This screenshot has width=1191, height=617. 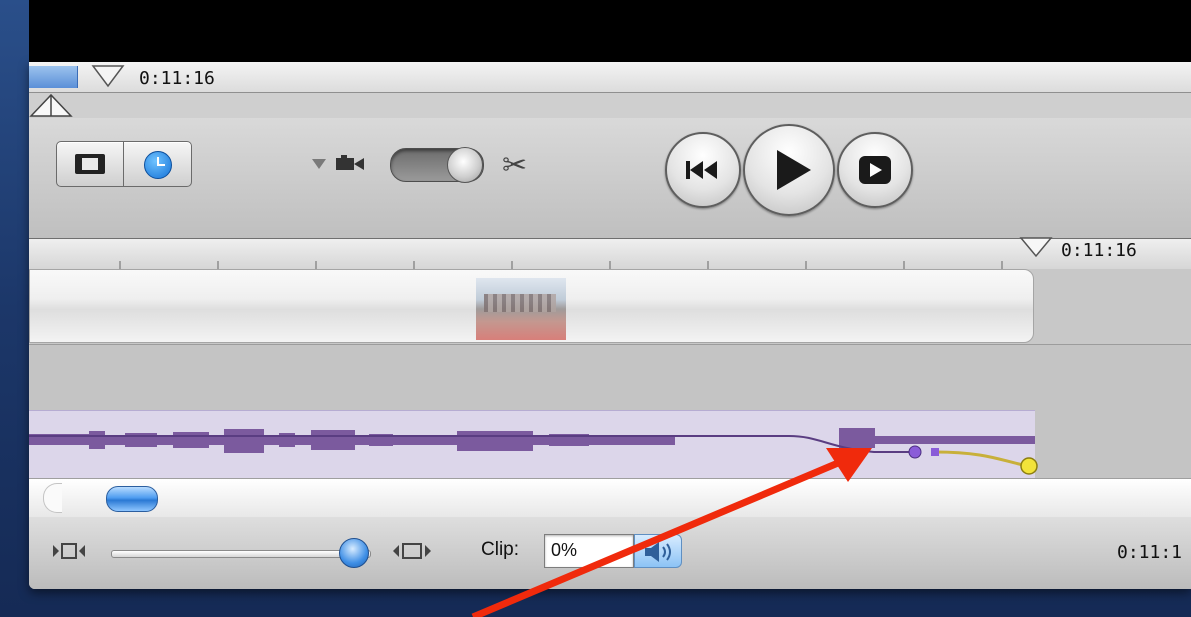 I want to click on clock-icon, so click(x=158, y=165).